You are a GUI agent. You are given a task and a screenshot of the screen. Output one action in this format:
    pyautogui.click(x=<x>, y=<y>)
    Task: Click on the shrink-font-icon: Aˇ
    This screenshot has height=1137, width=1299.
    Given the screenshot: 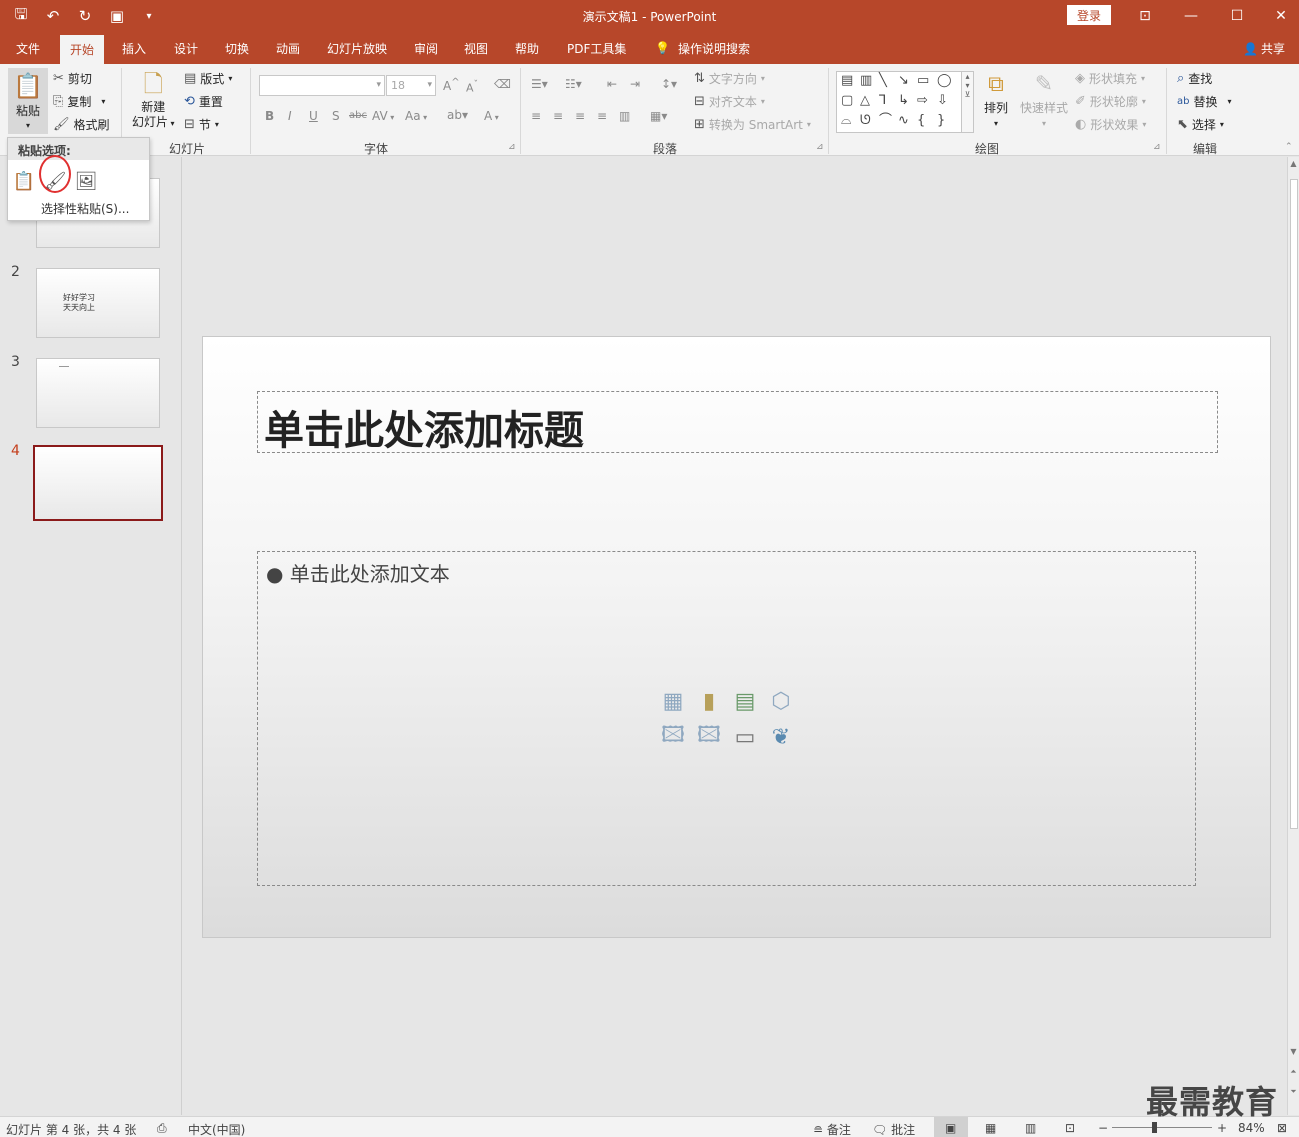 What is the action you would take?
    pyautogui.click(x=472, y=87)
    